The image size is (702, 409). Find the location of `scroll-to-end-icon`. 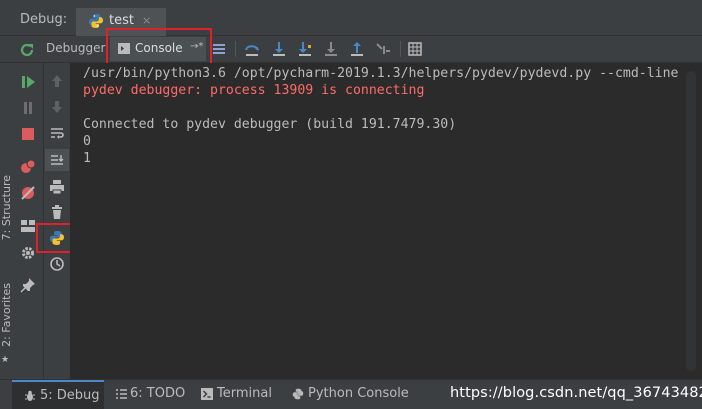

scroll-to-end-icon is located at coordinates (57, 160).